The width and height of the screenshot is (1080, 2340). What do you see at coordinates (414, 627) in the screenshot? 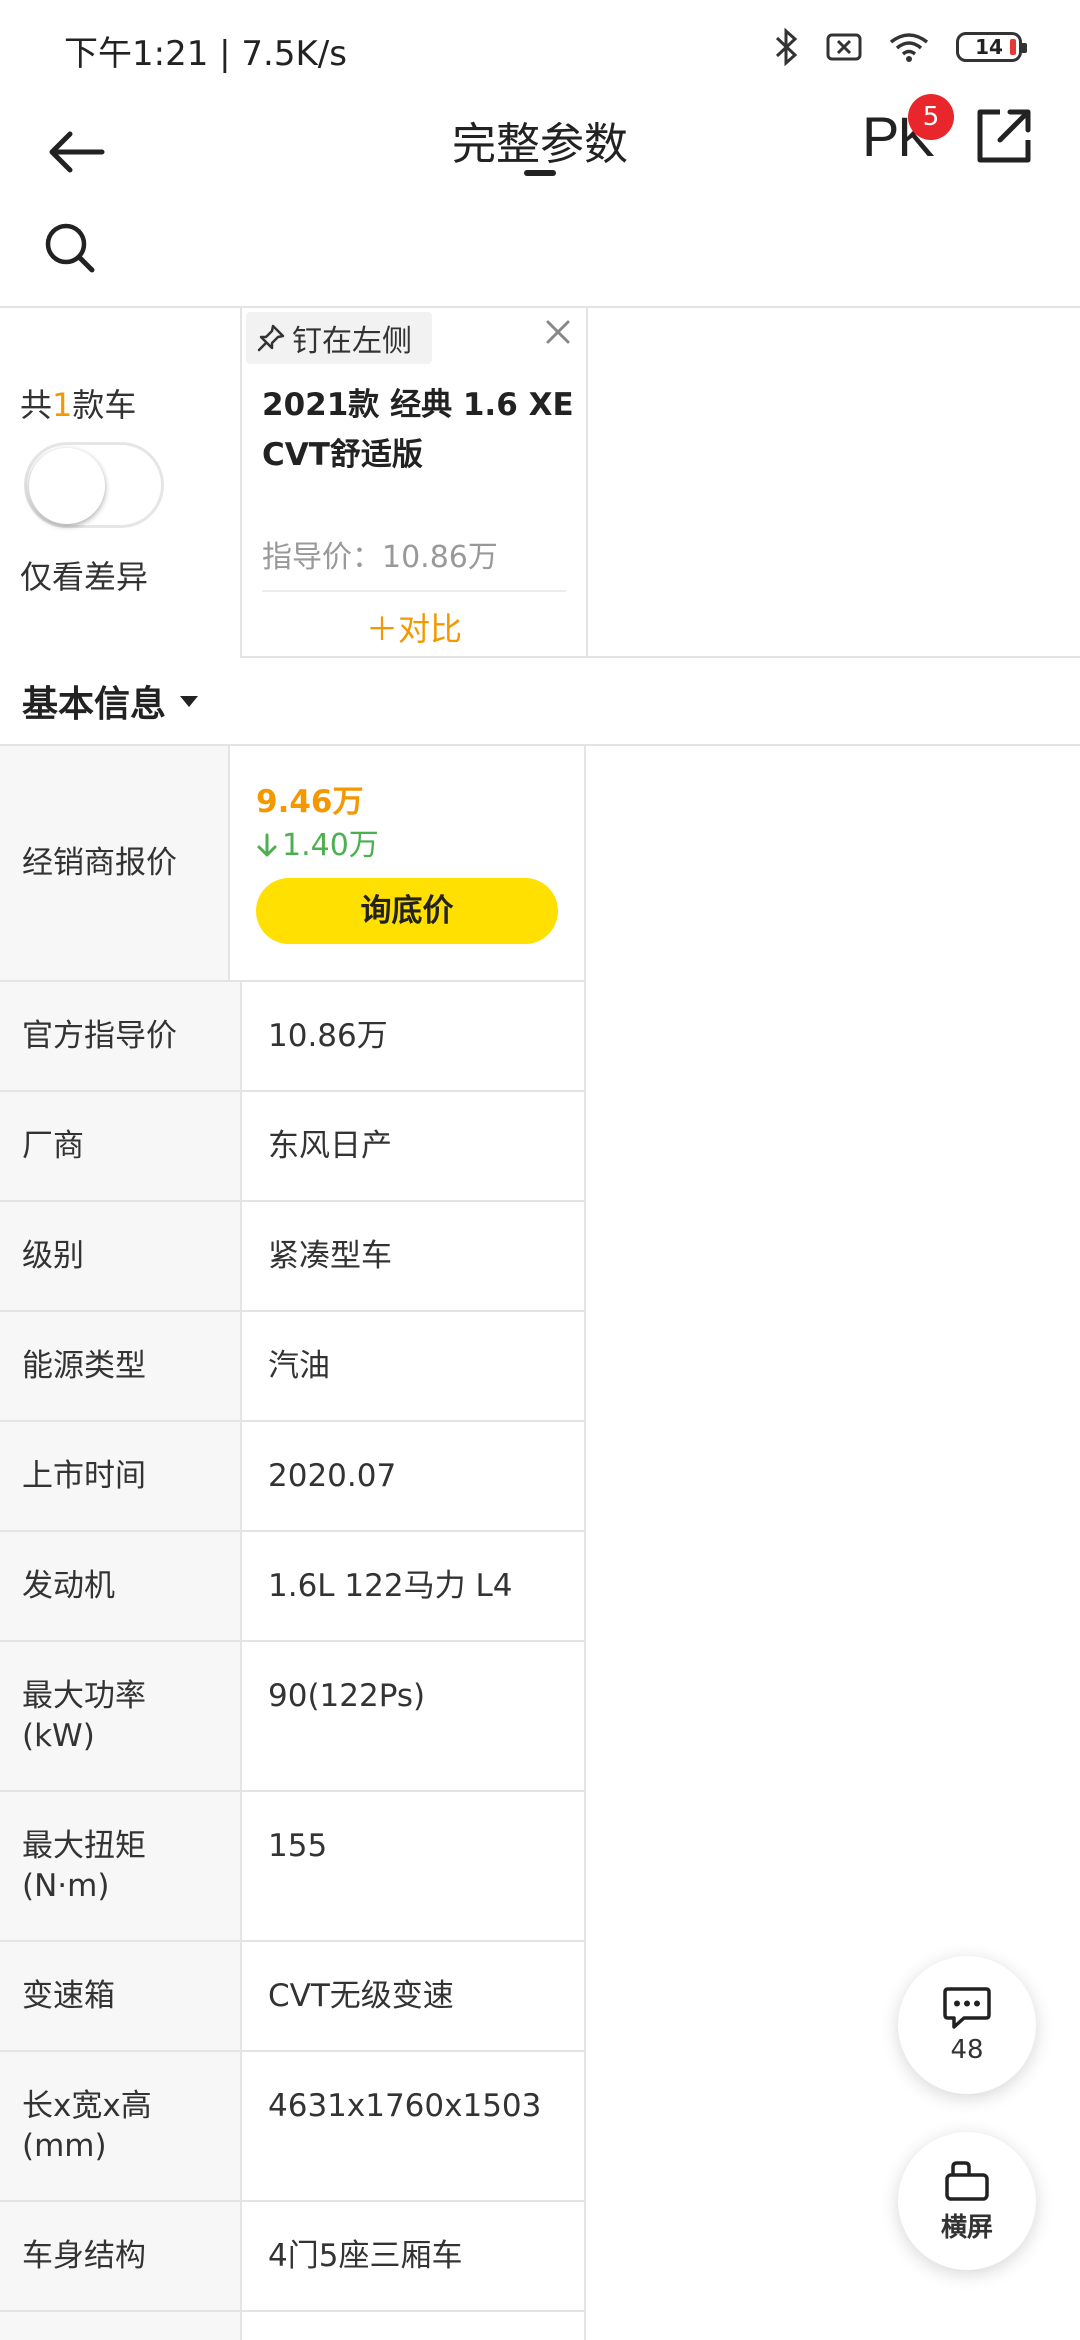
I see `add-compare-button: ＋对比` at bounding box center [414, 627].